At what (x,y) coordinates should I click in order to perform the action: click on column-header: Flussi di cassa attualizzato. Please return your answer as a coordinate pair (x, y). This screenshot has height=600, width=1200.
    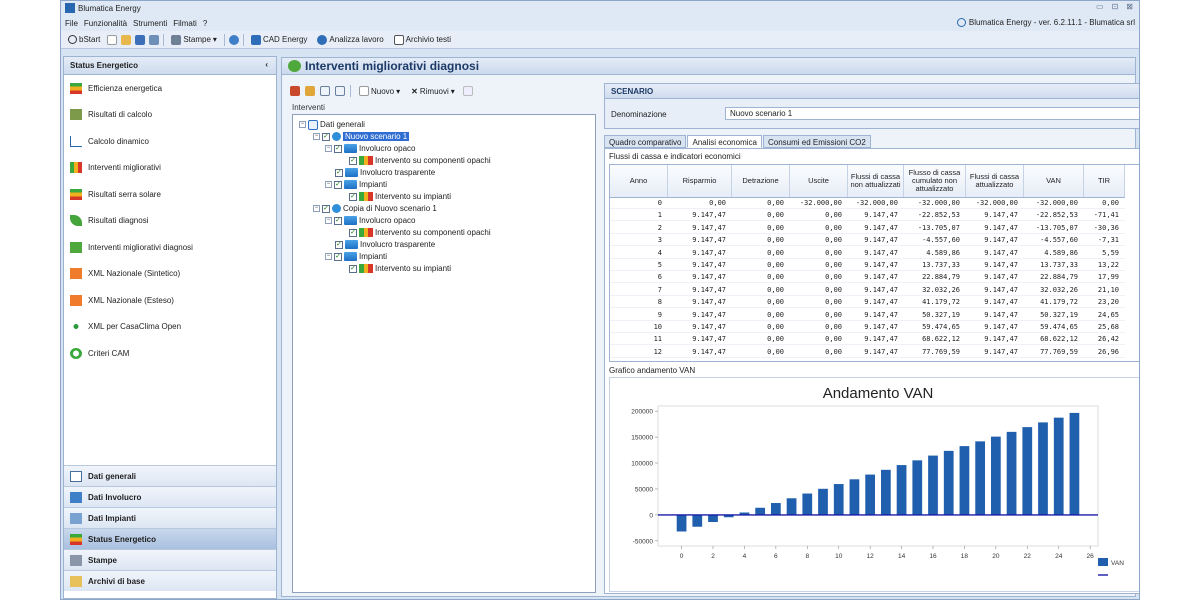
    Looking at the image, I should click on (995, 181).